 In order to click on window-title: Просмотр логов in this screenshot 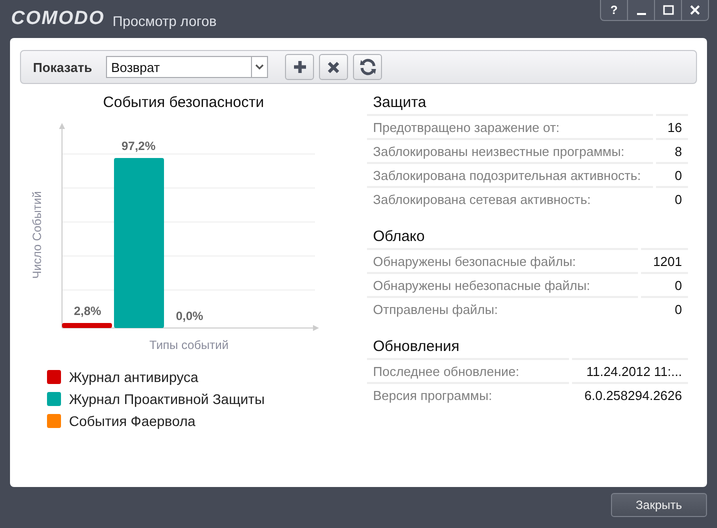, I will do `click(164, 20)`.